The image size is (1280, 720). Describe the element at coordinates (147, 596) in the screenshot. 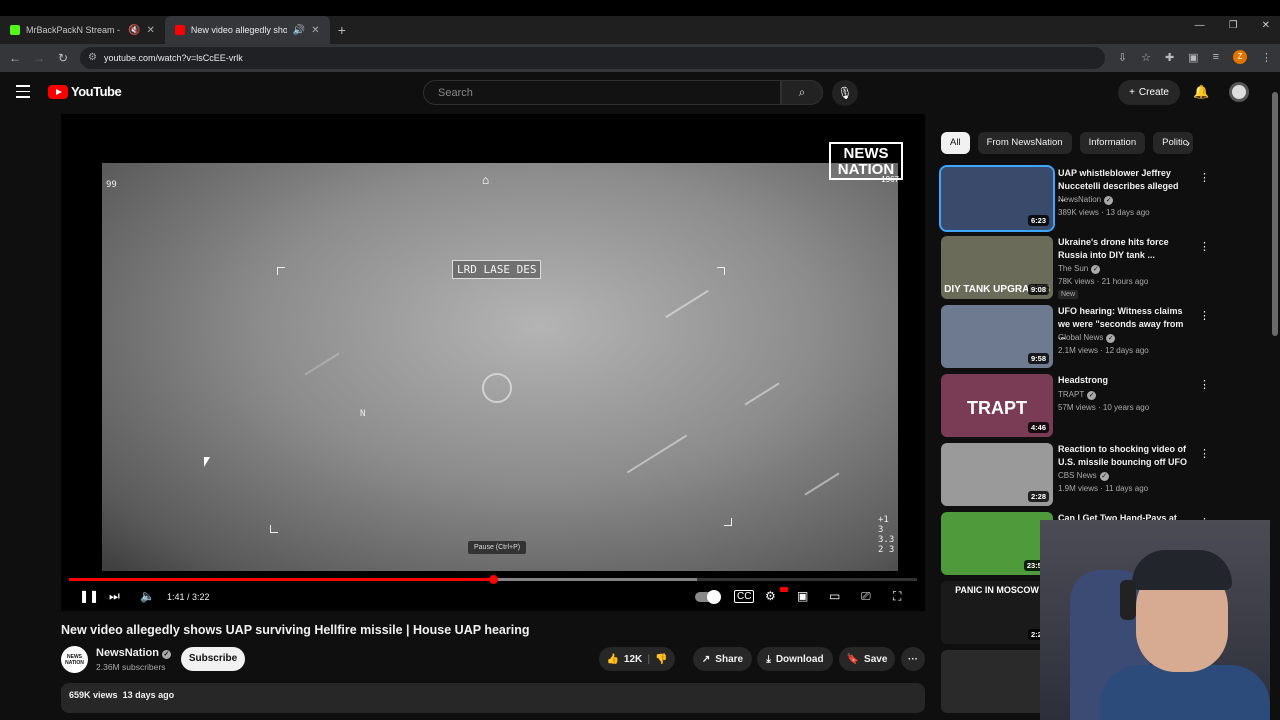

I see `volume-icon: 🔈` at that location.